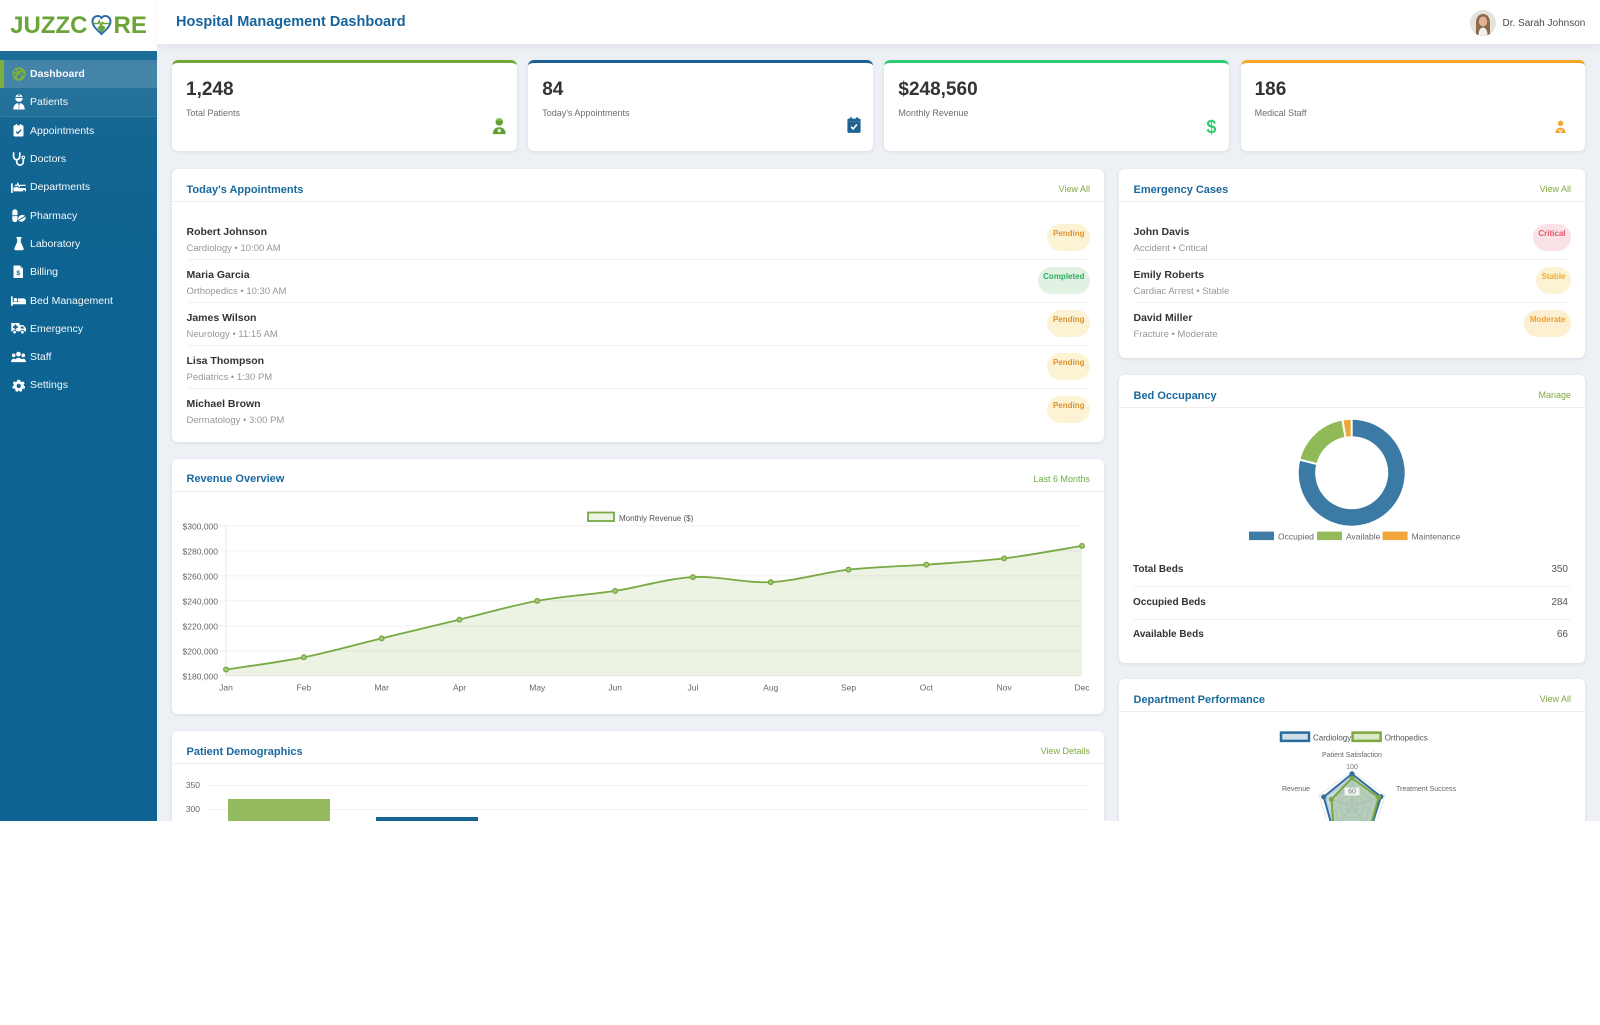 The image size is (1600, 1025). What do you see at coordinates (381, 687) in the screenshot?
I see `svg-text: Mar` at bounding box center [381, 687].